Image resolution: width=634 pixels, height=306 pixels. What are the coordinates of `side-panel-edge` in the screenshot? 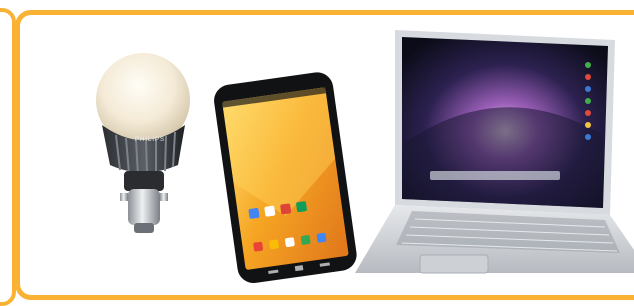 It's located at (8, 157).